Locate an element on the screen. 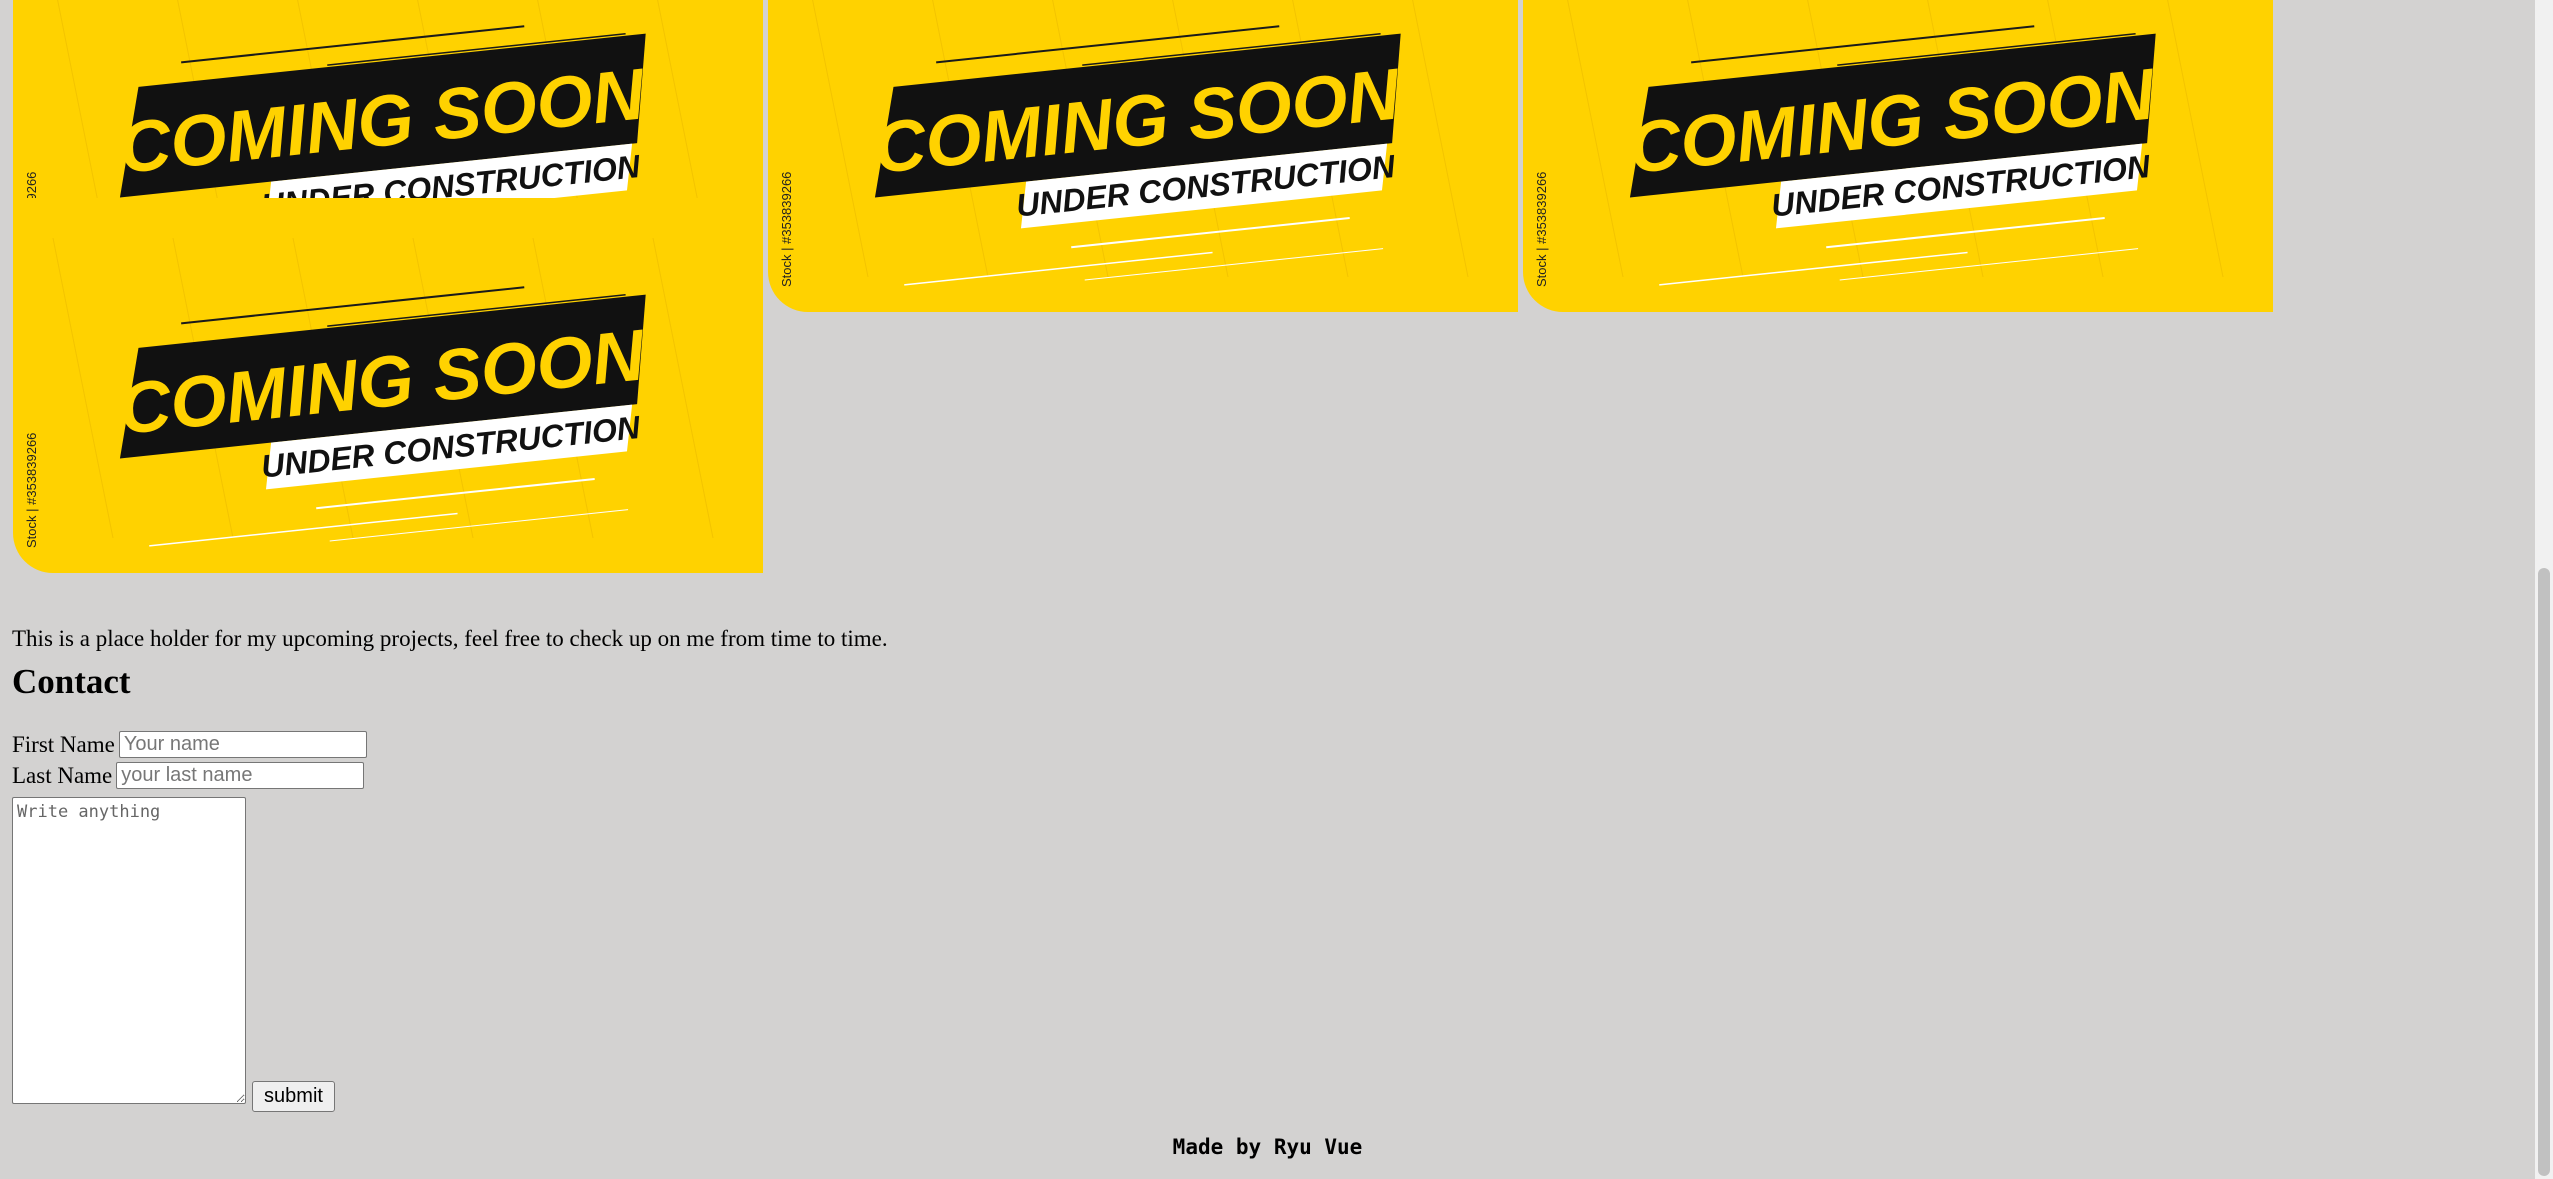 The image size is (2553, 1179). message-textarea is located at coordinates (129, 950).